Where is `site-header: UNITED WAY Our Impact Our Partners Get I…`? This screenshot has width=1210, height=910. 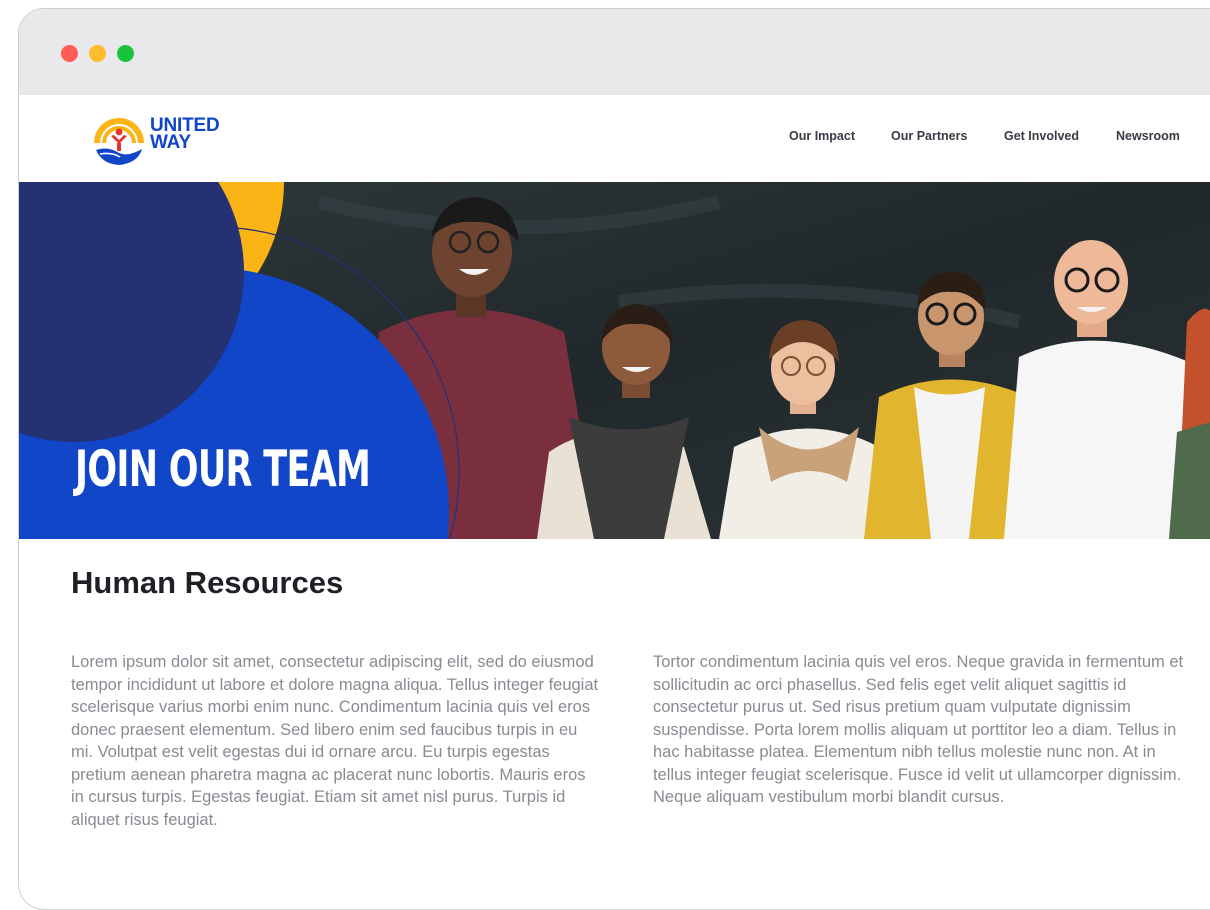 site-header: UNITED WAY Our Impact Our Partners Get I… is located at coordinates (614, 138).